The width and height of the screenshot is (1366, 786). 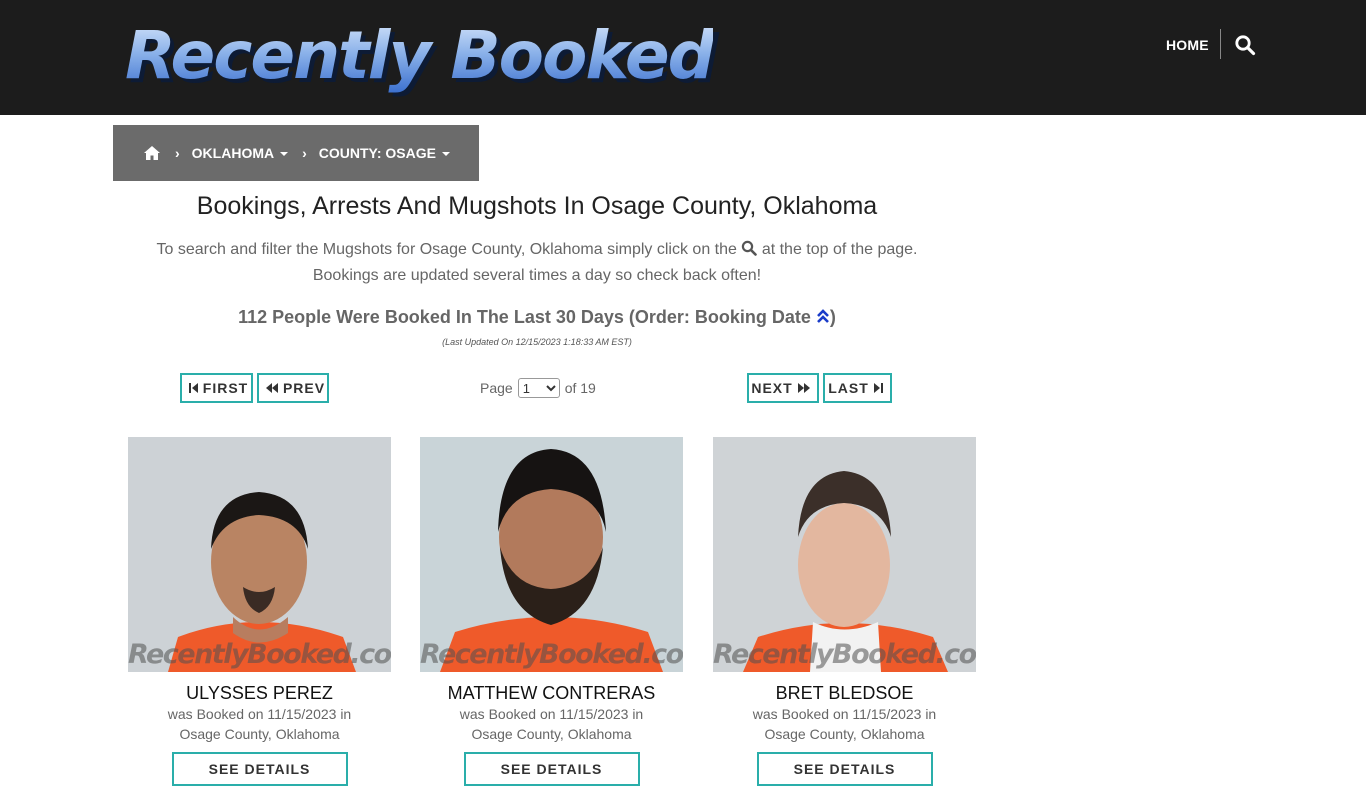 I want to click on breadcrumb-state-dropdown: OKLAHOMA, so click(x=240, y=153).